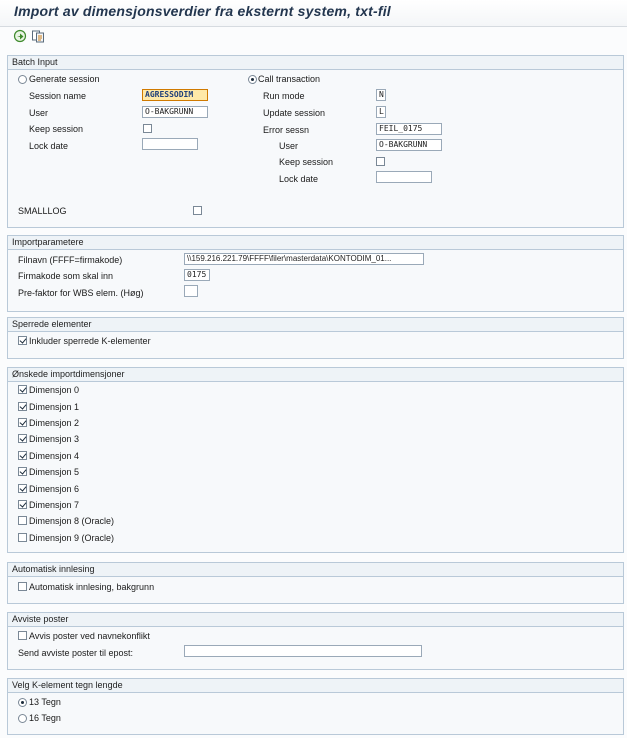 Image resolution: width=627 pixels, height=738 pixels. What do you see at coordinates (54, 423) in the screenshot?
I see `dimensjon-label: Dimensjon 2` at bounding box center [54, 423].